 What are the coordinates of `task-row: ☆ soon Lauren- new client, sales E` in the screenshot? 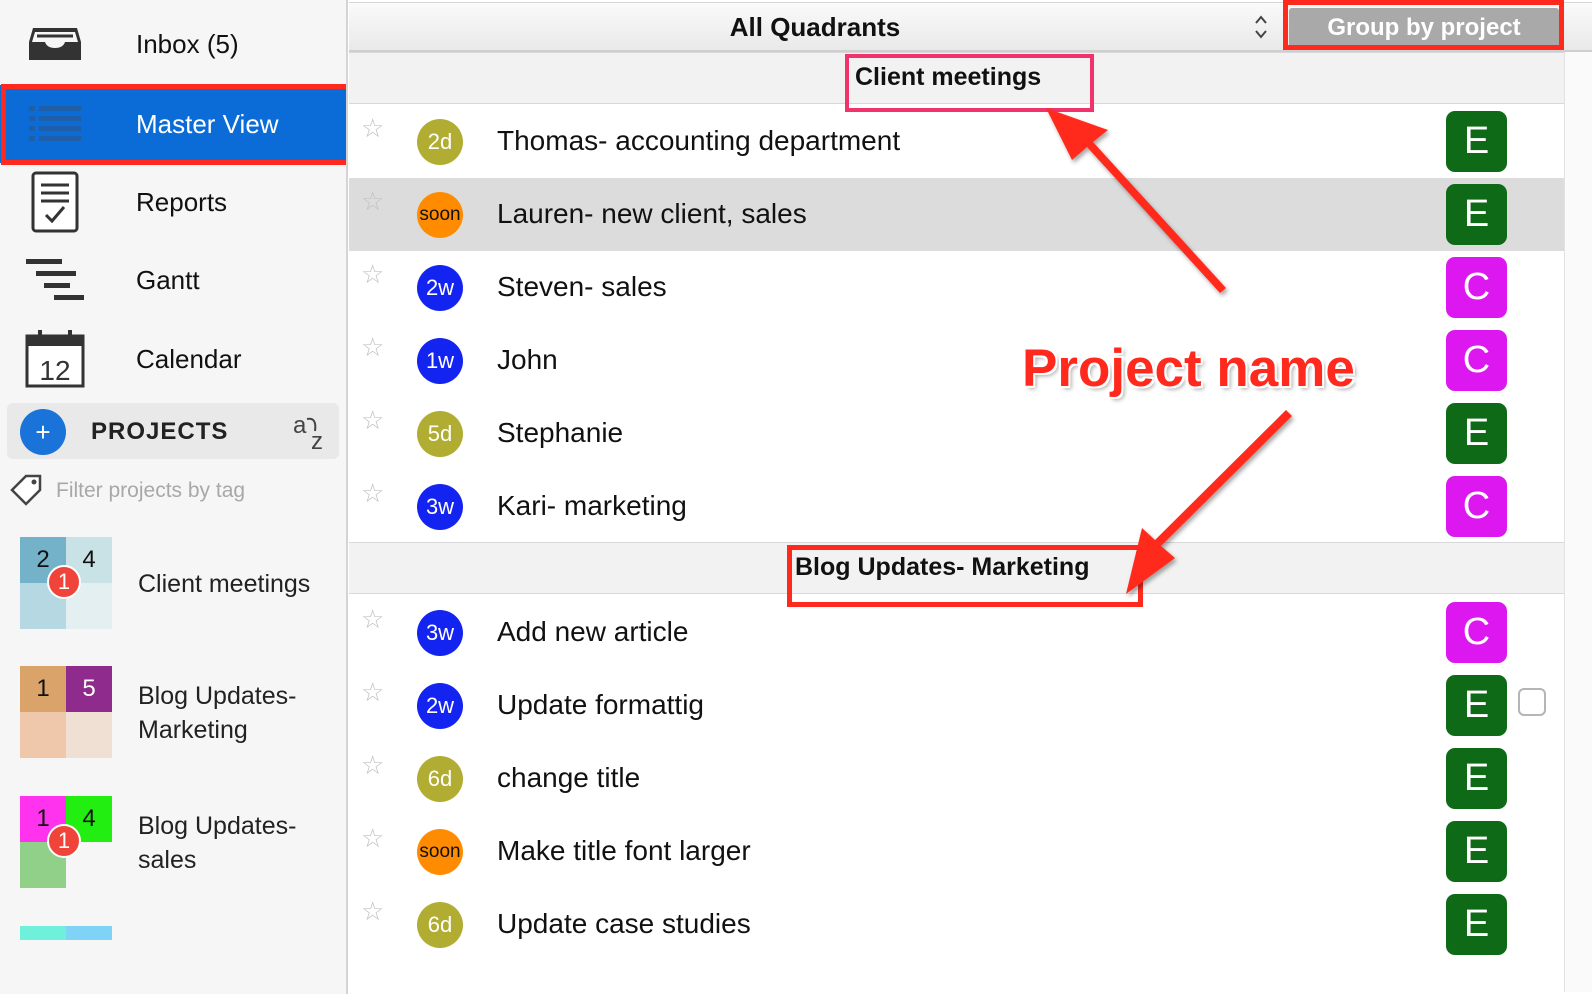 It's located at (956, 214).